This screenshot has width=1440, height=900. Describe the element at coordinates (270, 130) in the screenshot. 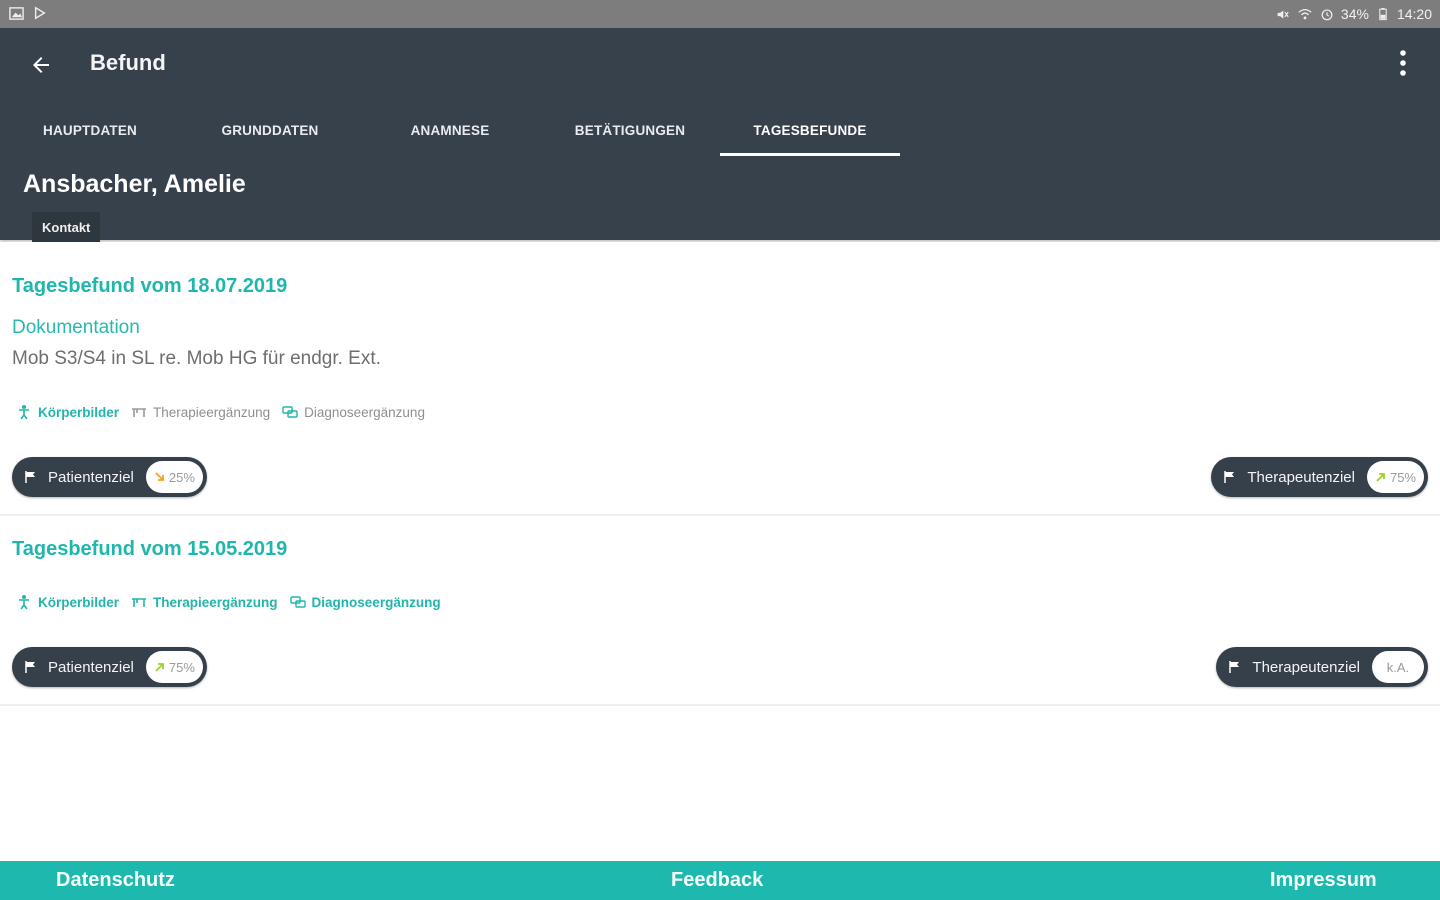

I see `tab-grunddaten: GRUNDDATEN` at that location.